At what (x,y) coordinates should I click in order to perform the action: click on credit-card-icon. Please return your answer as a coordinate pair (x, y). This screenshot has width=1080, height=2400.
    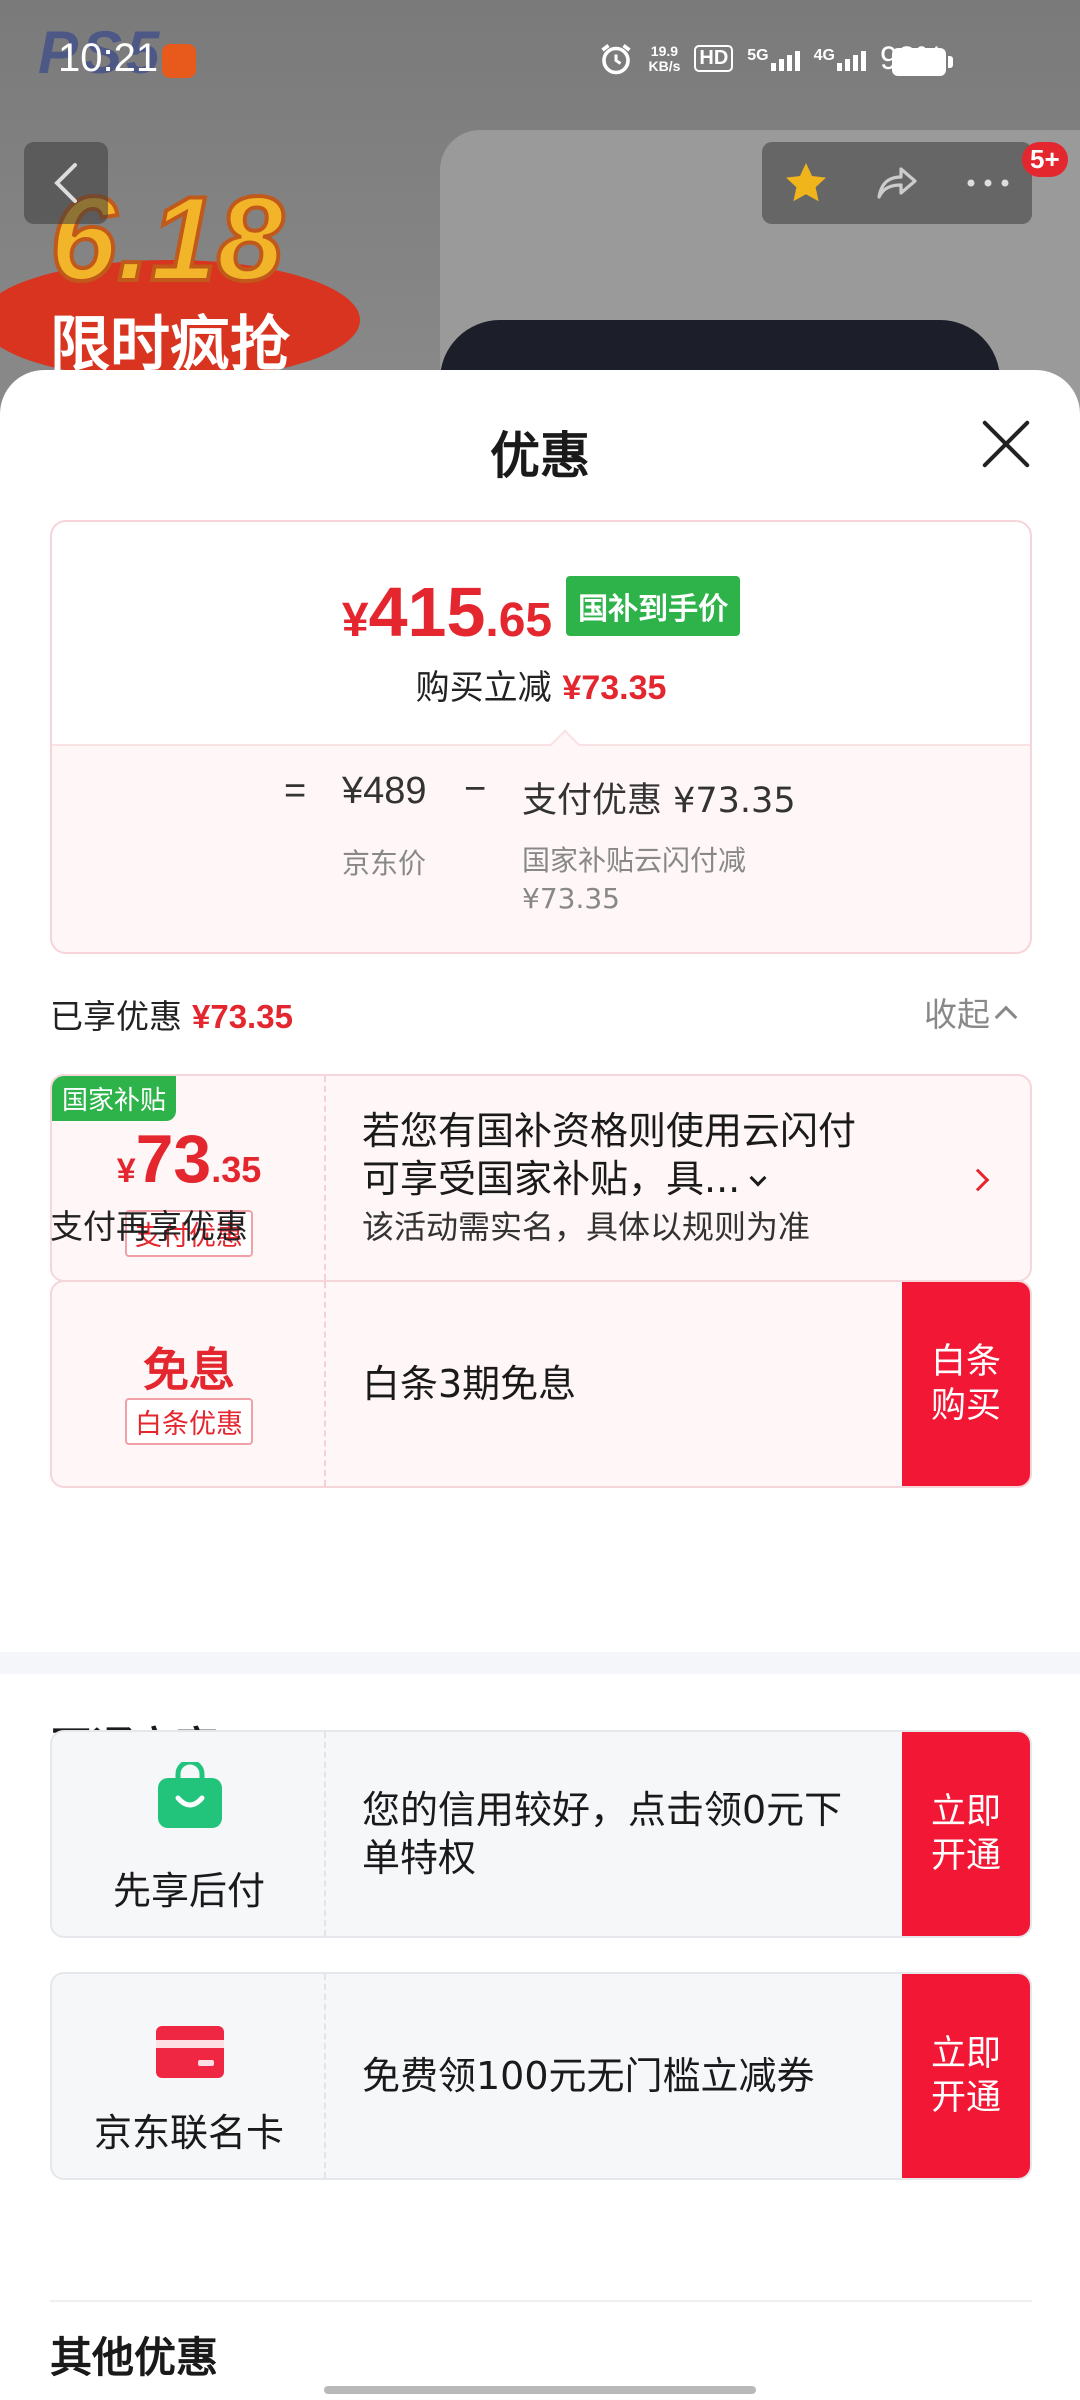
    Looking at the image, I should click on (190, 2052).